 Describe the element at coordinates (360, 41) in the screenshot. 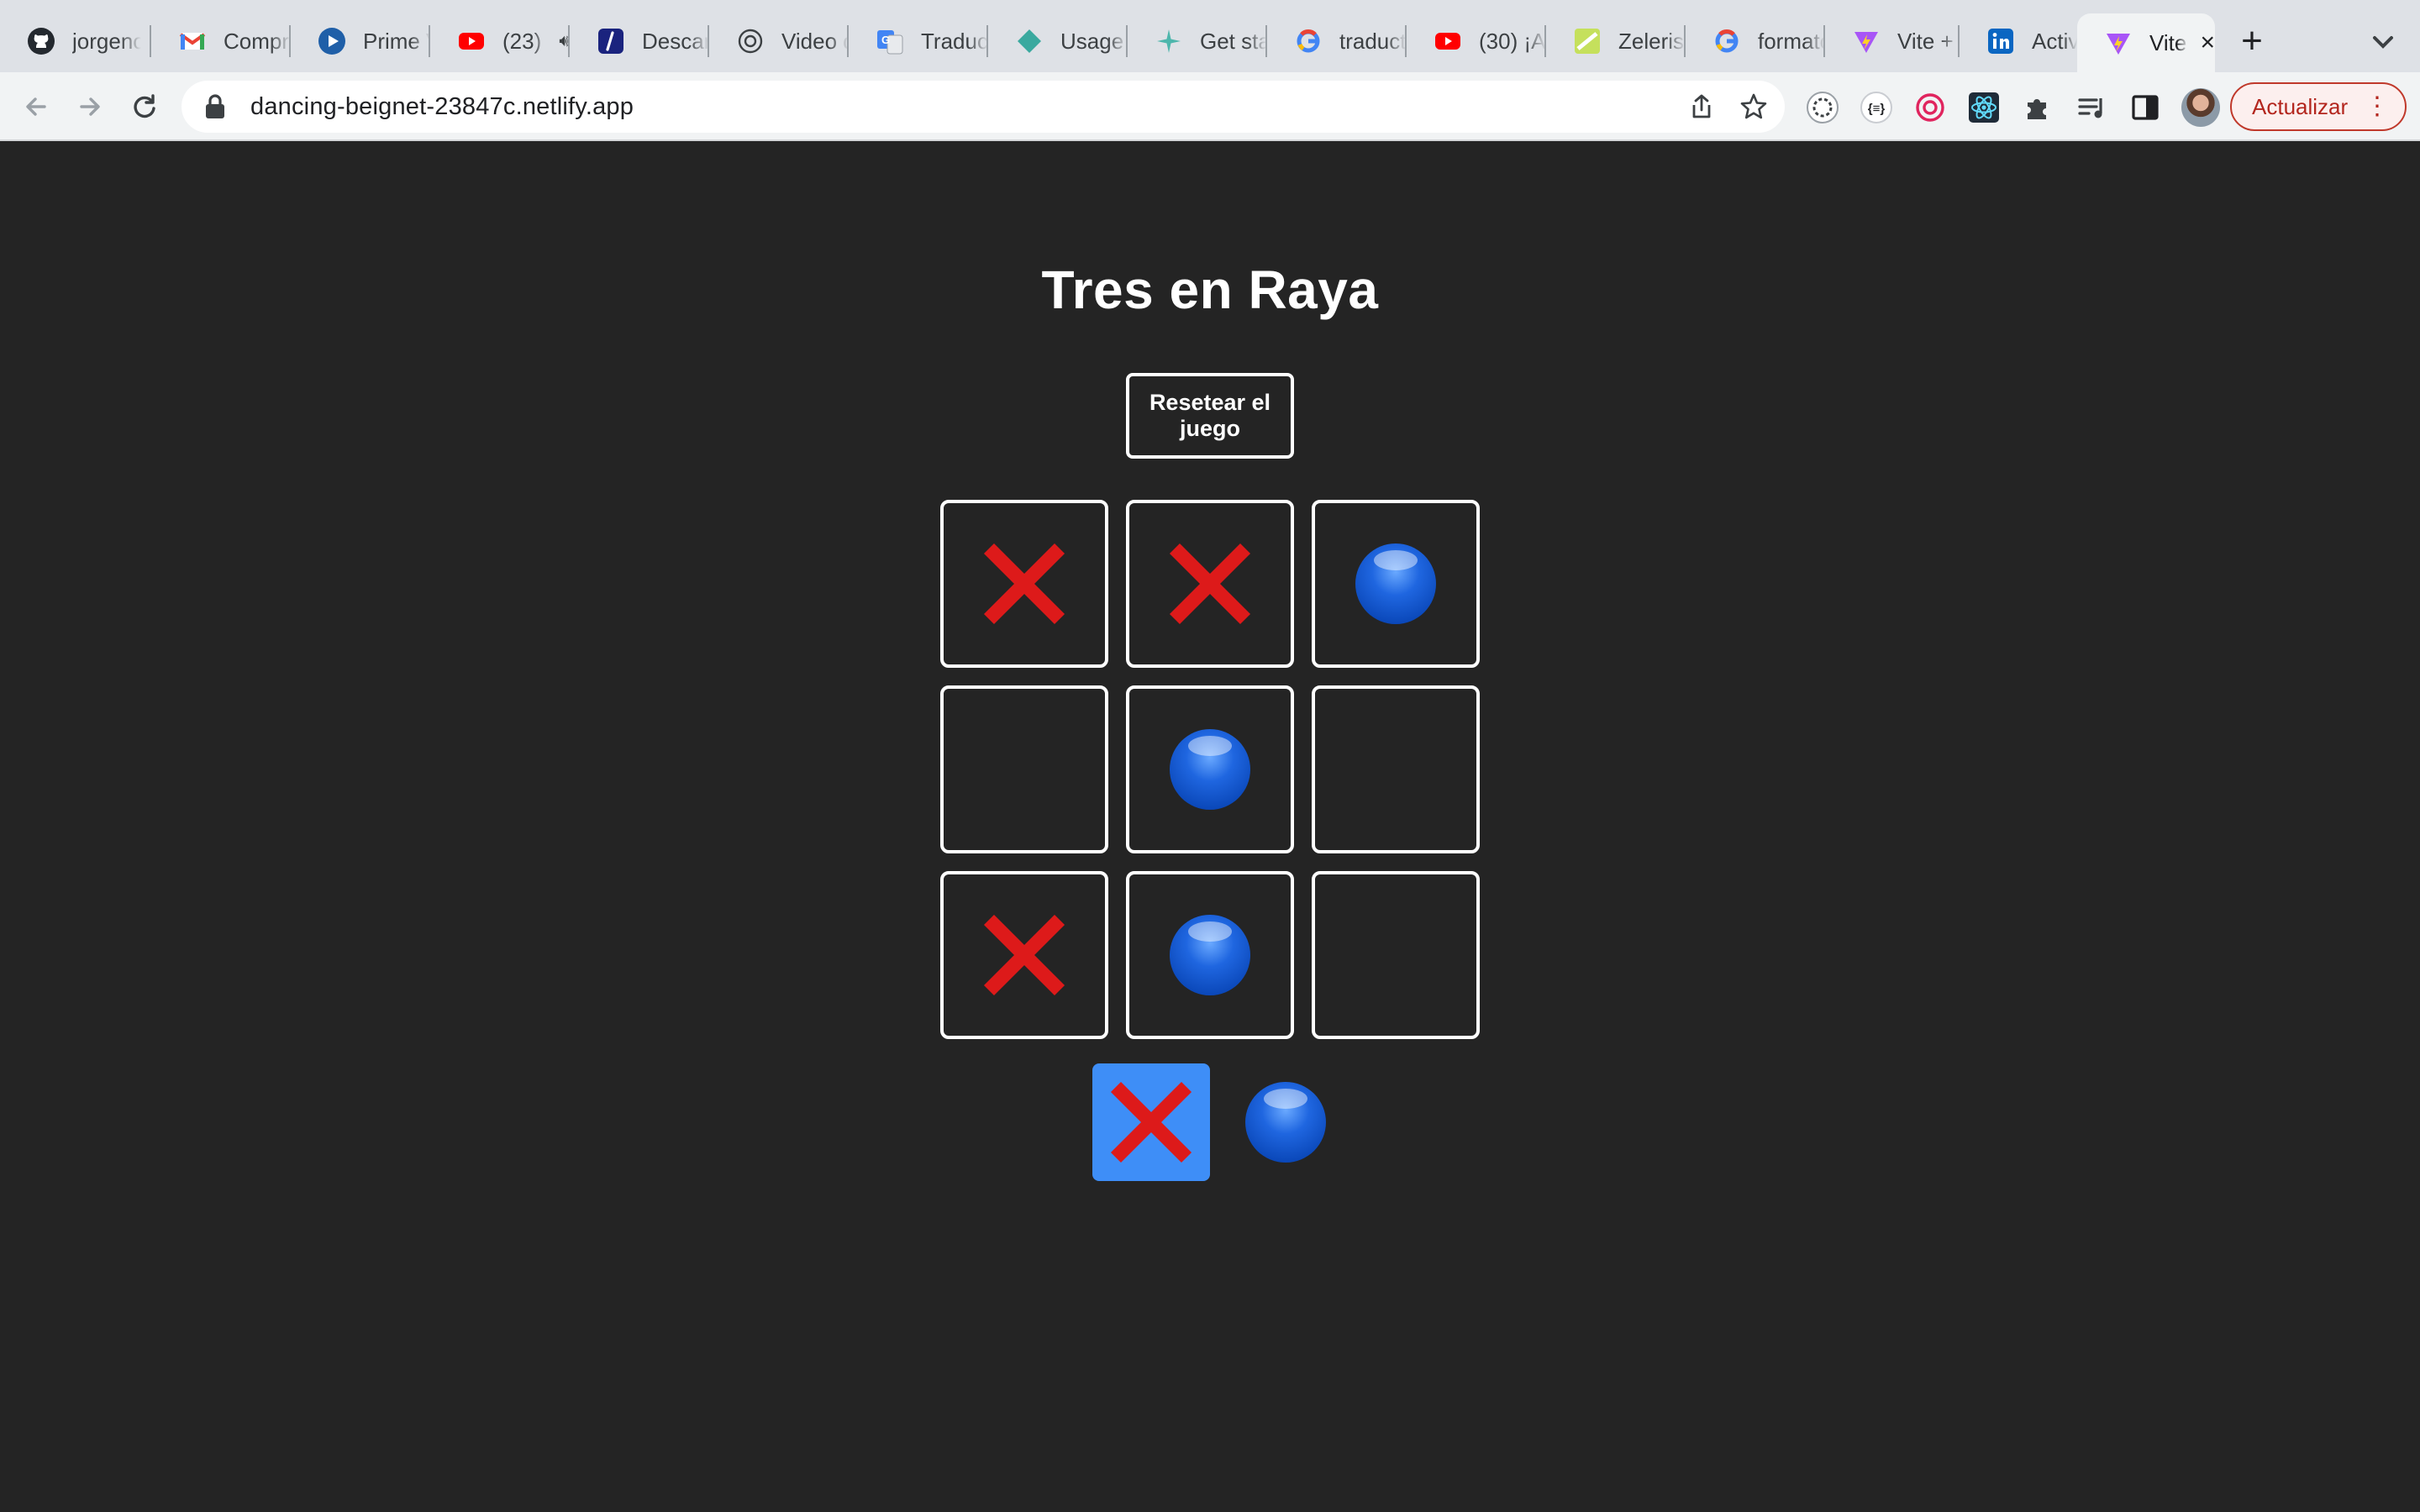

I see `browser-tab: Prime V` at that location.